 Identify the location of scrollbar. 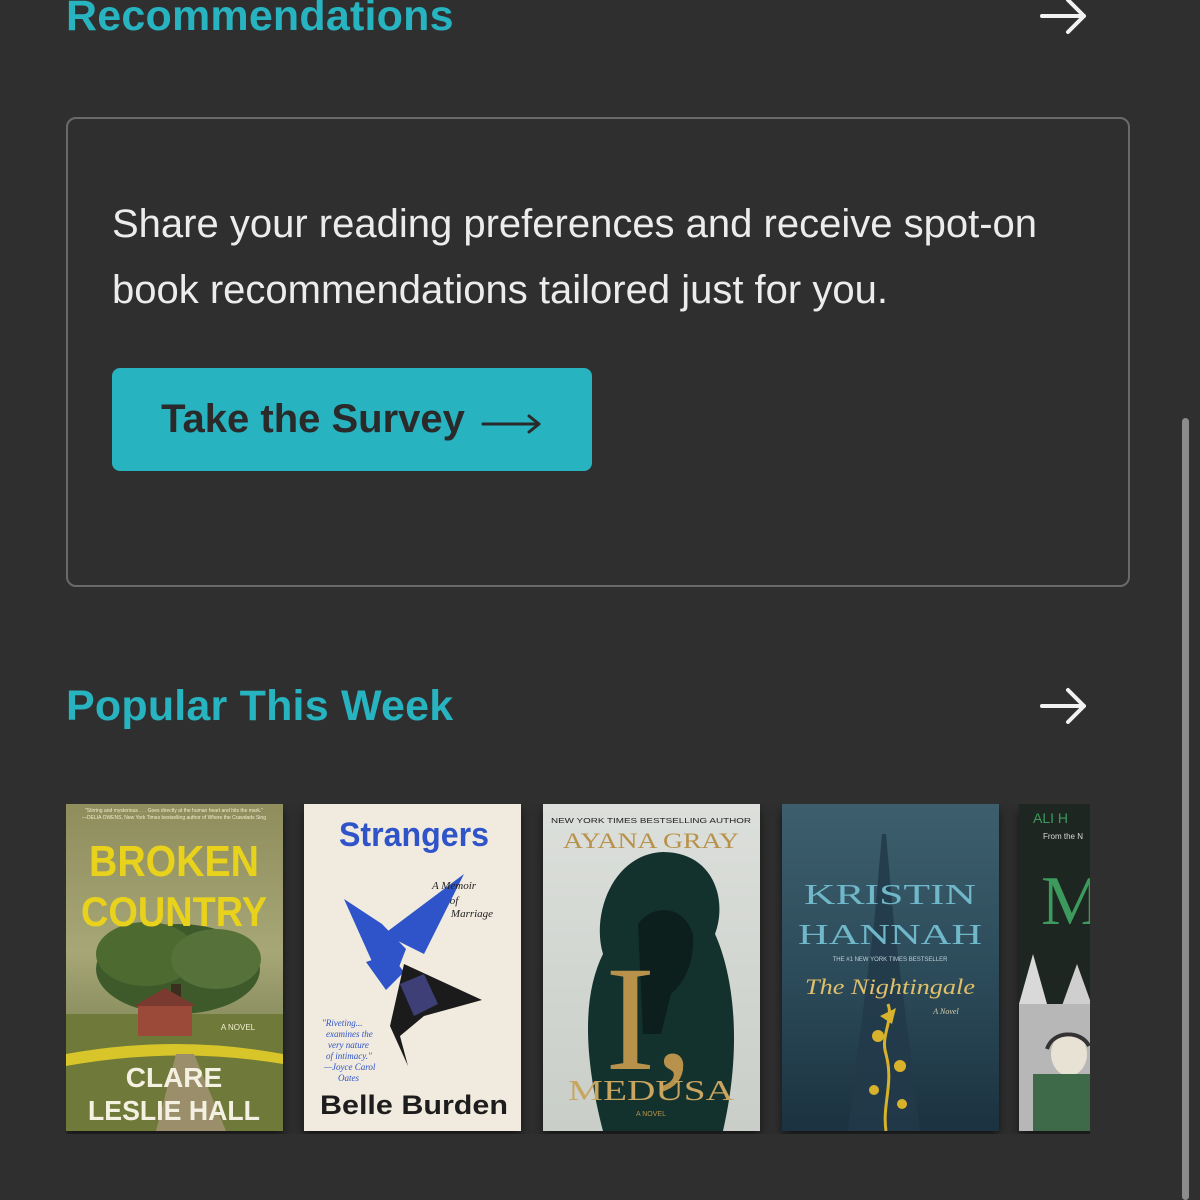
(1185, 809).